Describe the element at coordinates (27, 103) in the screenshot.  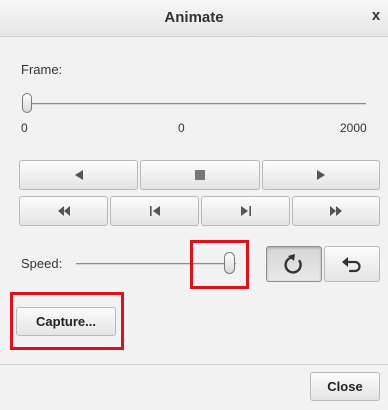
I see `frame-slider-thumb` at that location.